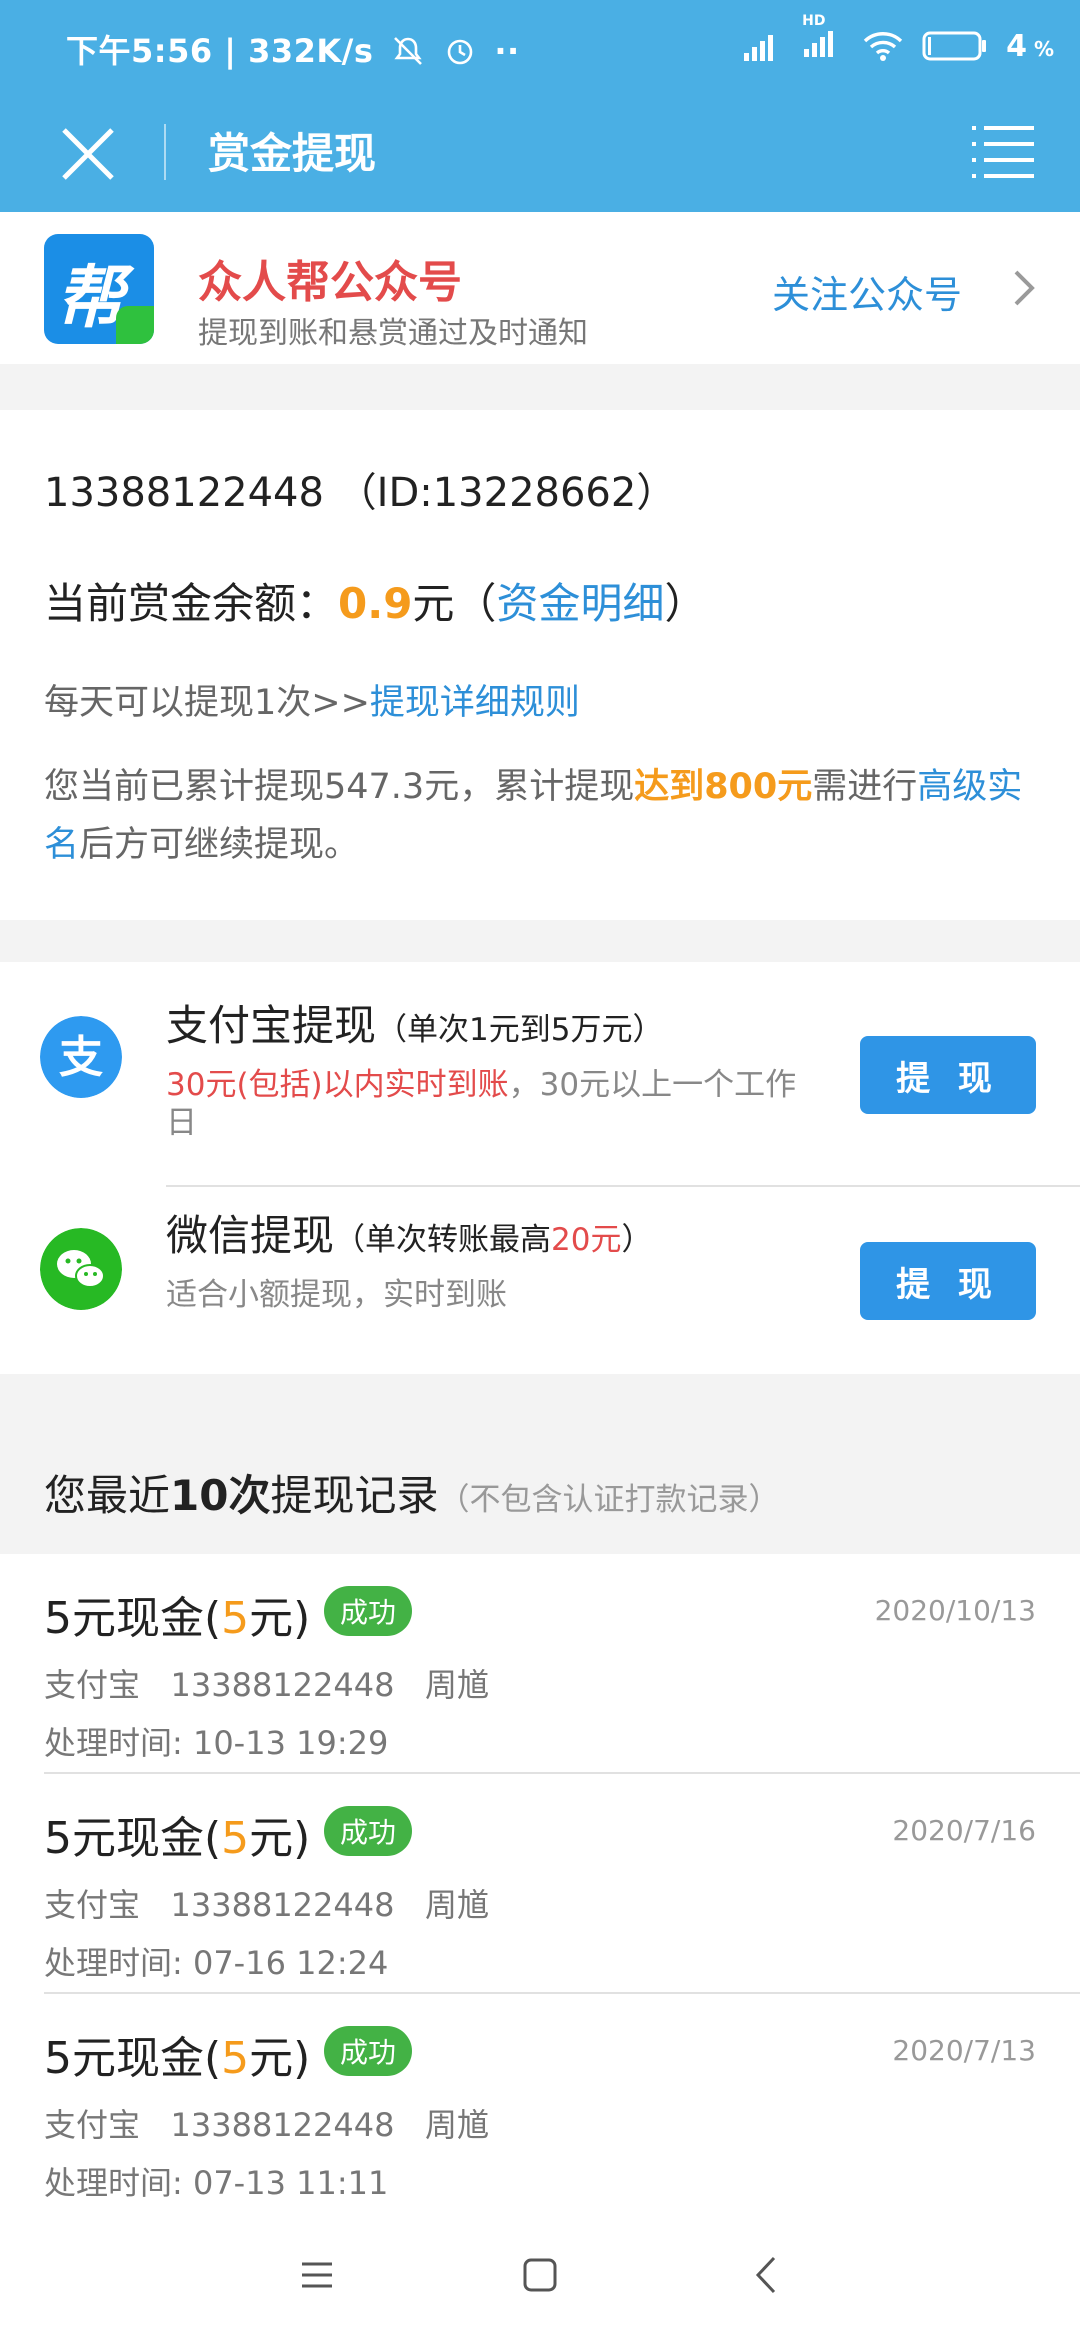 Image resolution: width=1080 pixels, height=2340 pixels. Describe the element at coordinates (540, 288) in the screenshot. I see `follow-account-card: 帮 众人帮公众号 提现到账和悬赏通过及时通知 关注公众号` at that location.